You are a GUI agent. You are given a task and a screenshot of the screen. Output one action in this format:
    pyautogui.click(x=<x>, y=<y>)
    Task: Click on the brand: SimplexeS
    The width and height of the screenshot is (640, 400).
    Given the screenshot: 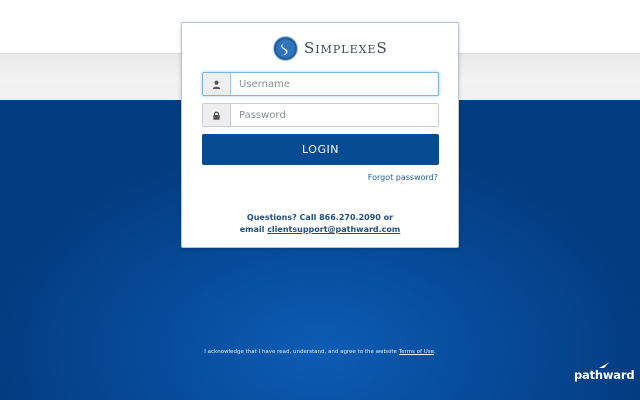 What is the action you would take?
    pyautogui.click(x=330, y=48)
    